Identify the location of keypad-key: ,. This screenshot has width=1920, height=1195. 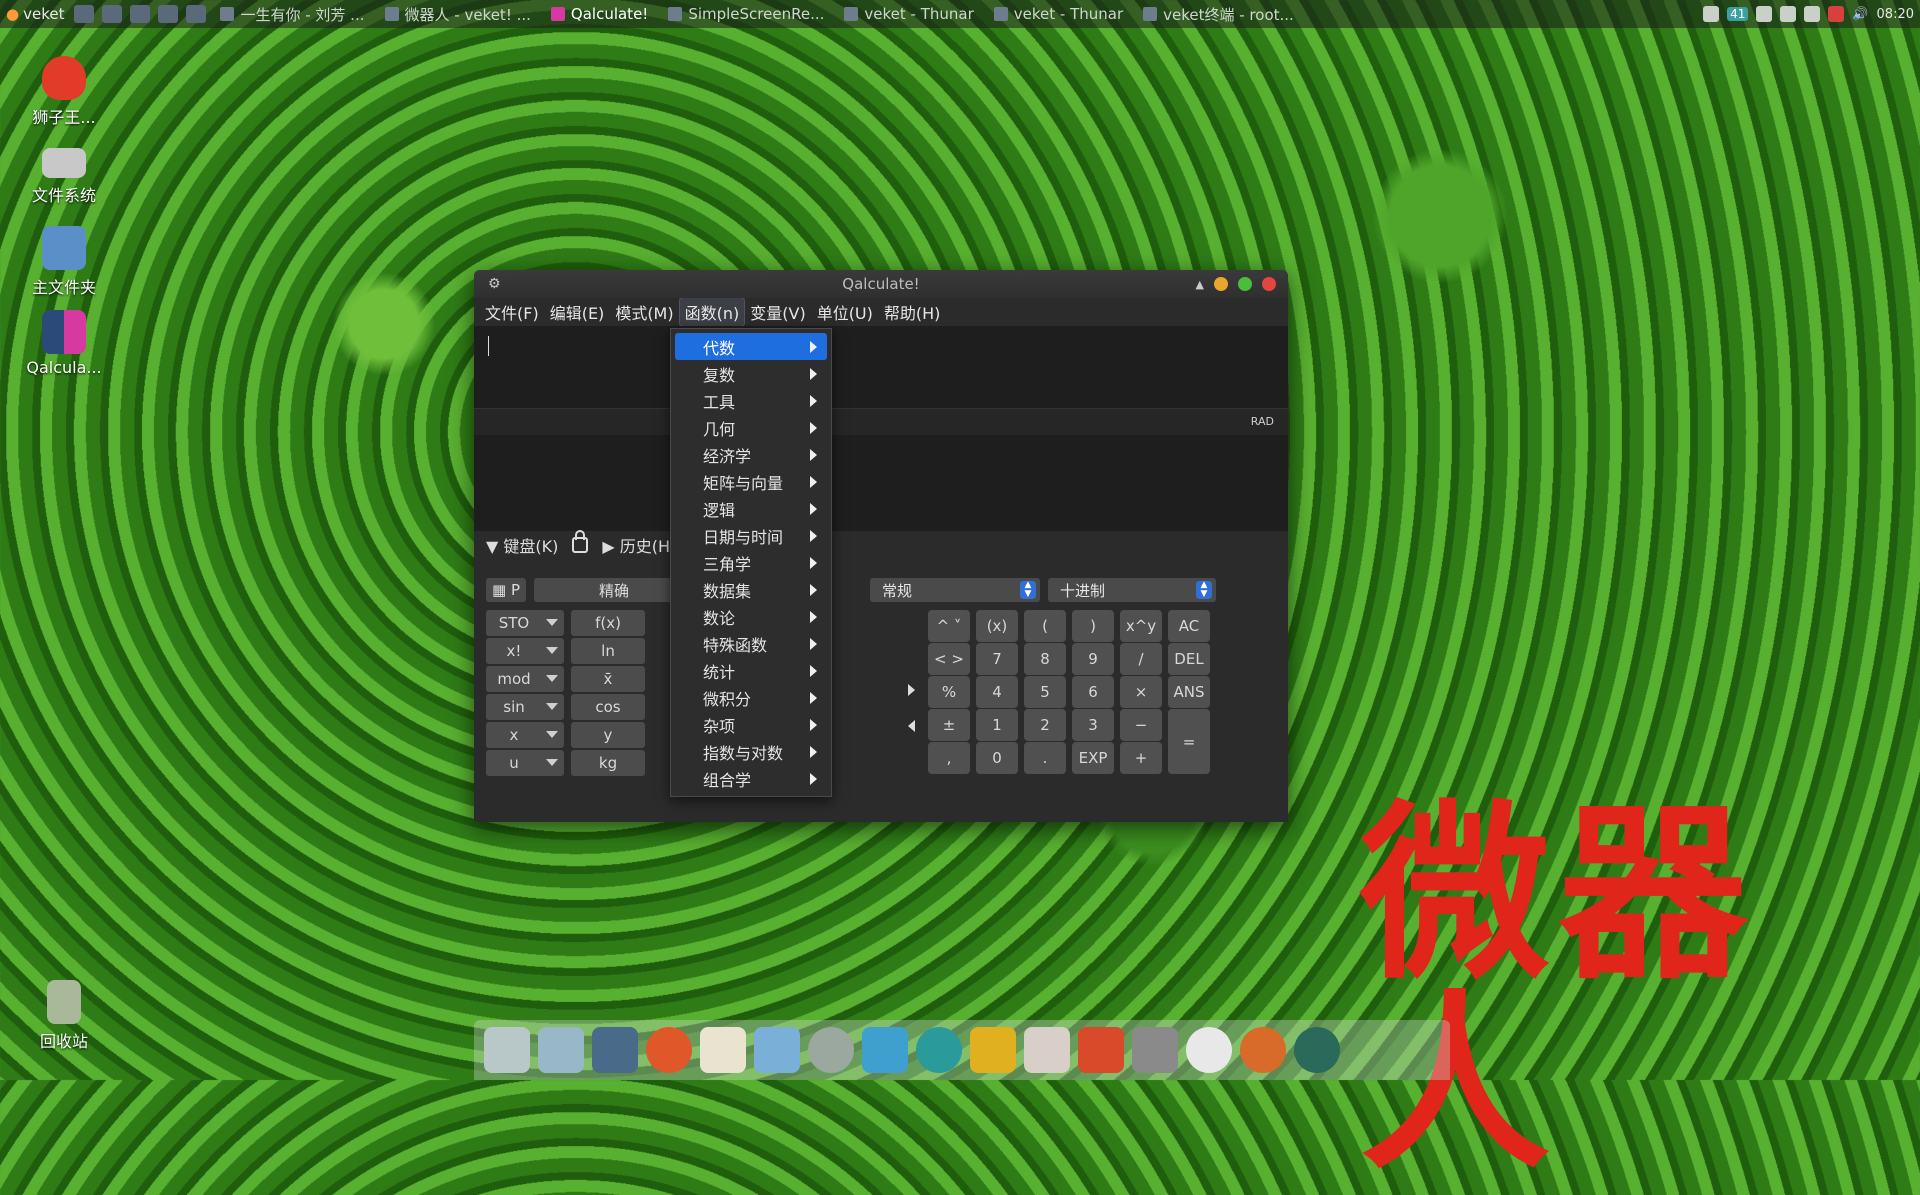
(949, 758).